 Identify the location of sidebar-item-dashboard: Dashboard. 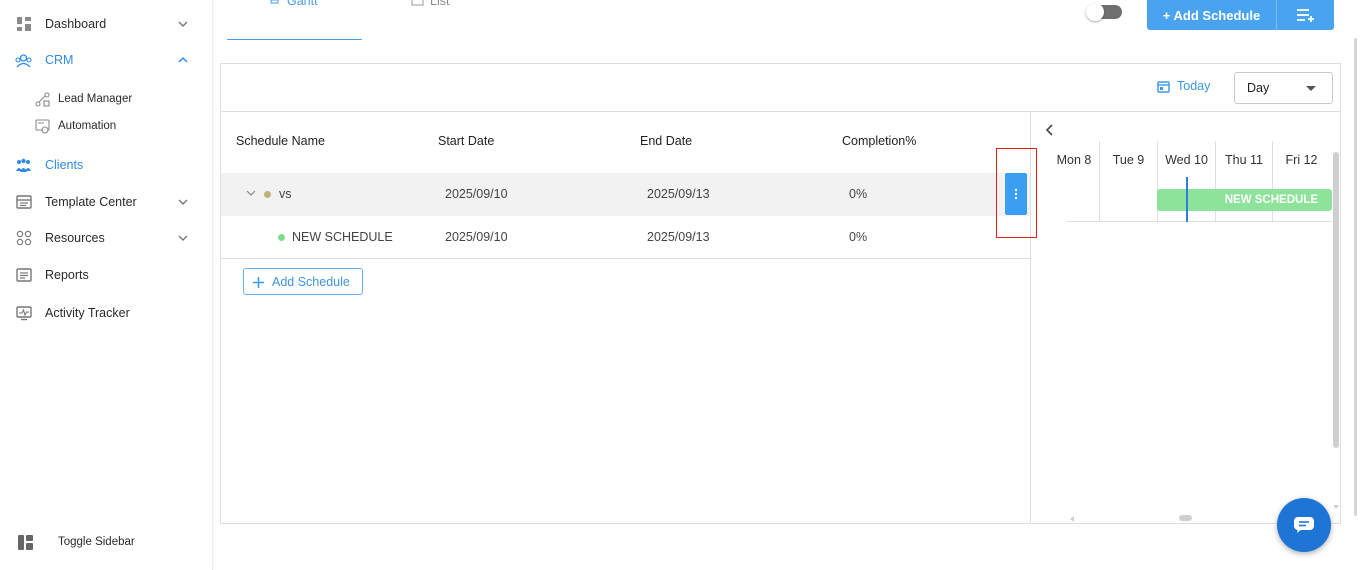
(106, 24).